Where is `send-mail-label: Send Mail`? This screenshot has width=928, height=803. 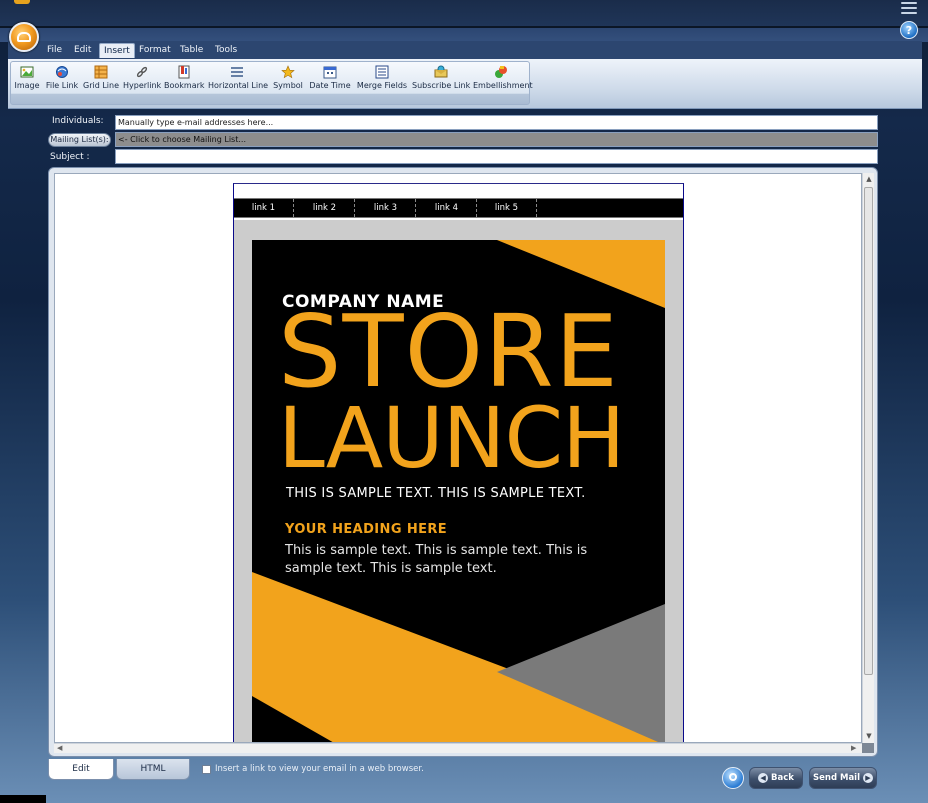 send-mail-label: Send Mail is located at coordinates (837, 778).